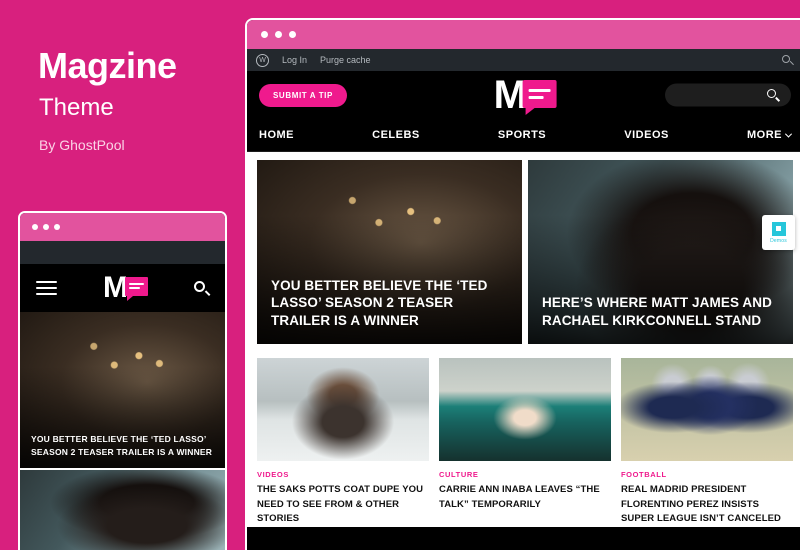 This screenshot has height=550, width=800. What do you see at coordinates (82, 145) in the screenshot?
I see `promo-author: By GhostPool` at bounding box center [82, 145].